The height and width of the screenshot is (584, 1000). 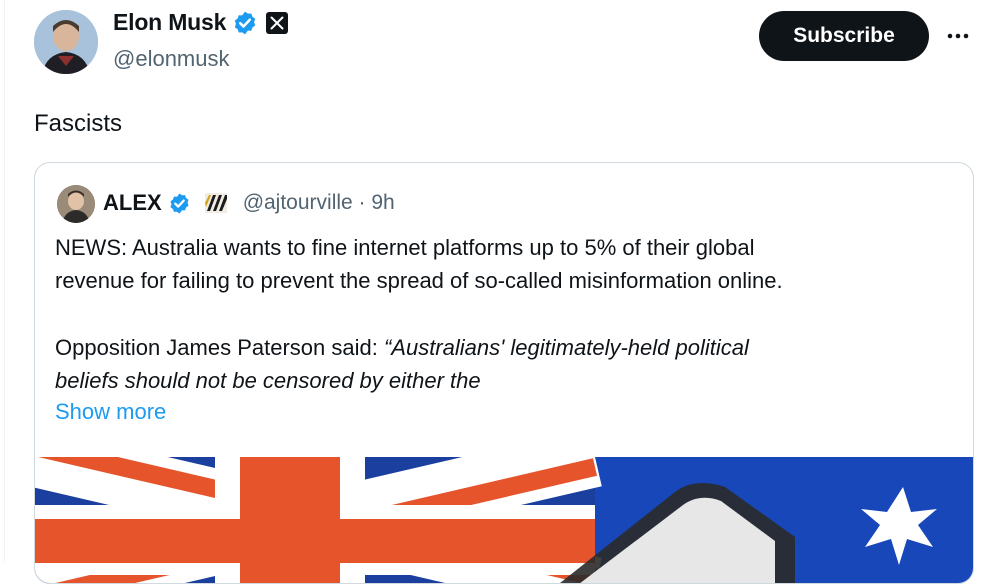 What do you see at coordinates (132, 203) in the screenshot?
I see `quoted-author-name: ALEX` at bounding box center [132, 203].